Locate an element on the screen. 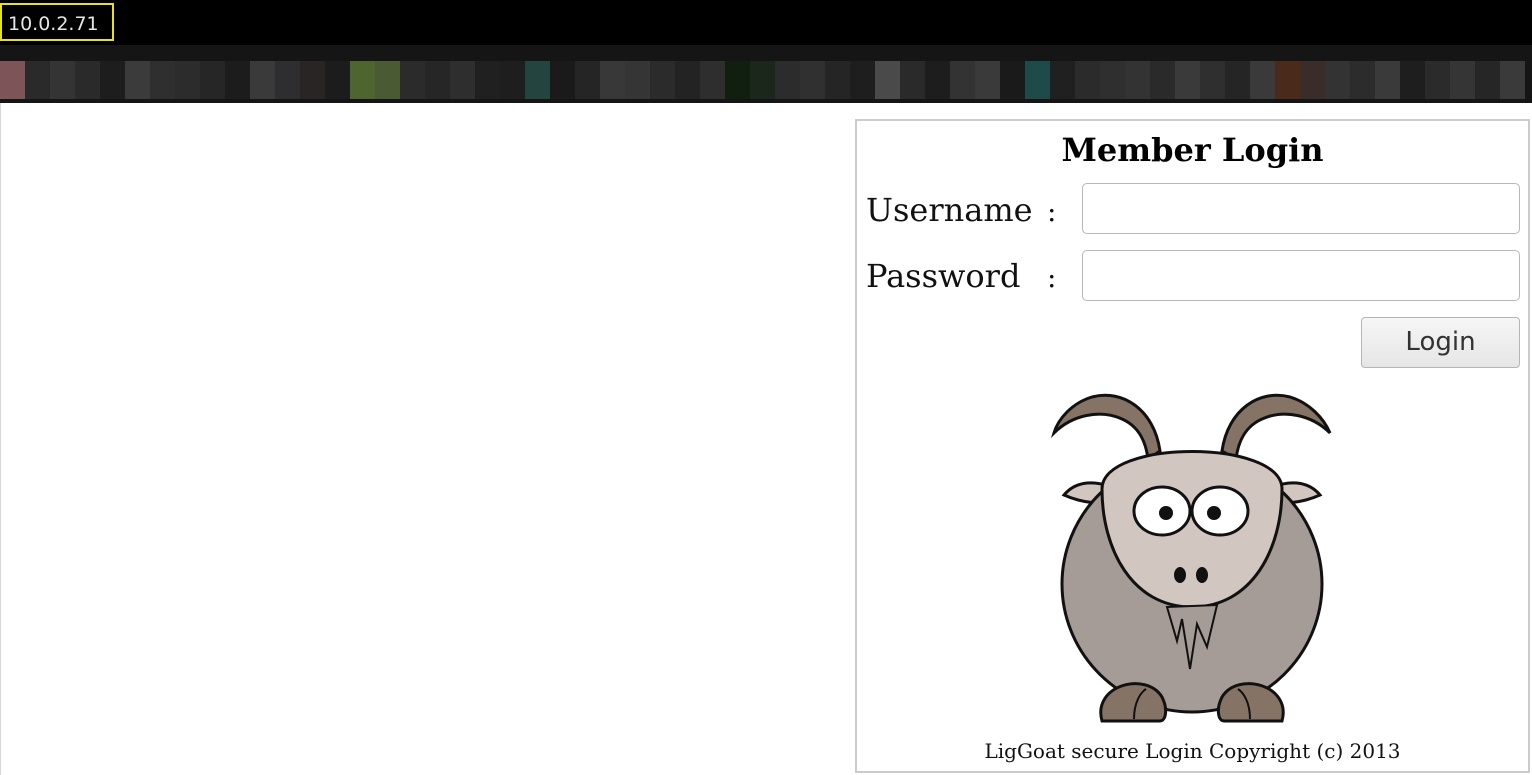 This screenshot has width=1532, height=775. username-label: Username is located at coordinates (949, 210).